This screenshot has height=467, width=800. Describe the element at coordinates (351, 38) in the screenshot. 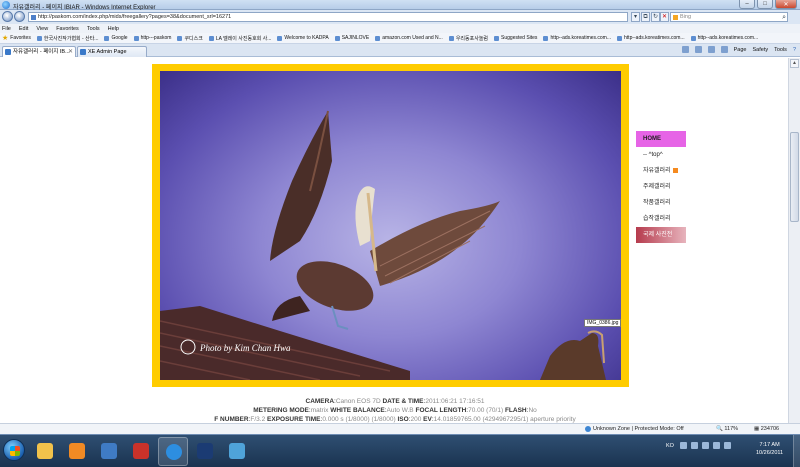

I see `favorite-link: SAJINLOVE` at that location.